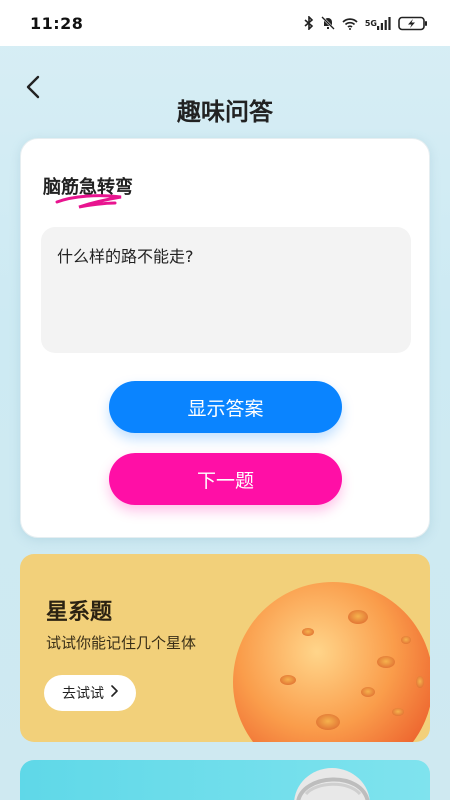 The width and height of the screenshot is (450, 800). Describe the element at coordinates (83, 694) in the screenshot. I see `try-button-label: 去试试` at that location.